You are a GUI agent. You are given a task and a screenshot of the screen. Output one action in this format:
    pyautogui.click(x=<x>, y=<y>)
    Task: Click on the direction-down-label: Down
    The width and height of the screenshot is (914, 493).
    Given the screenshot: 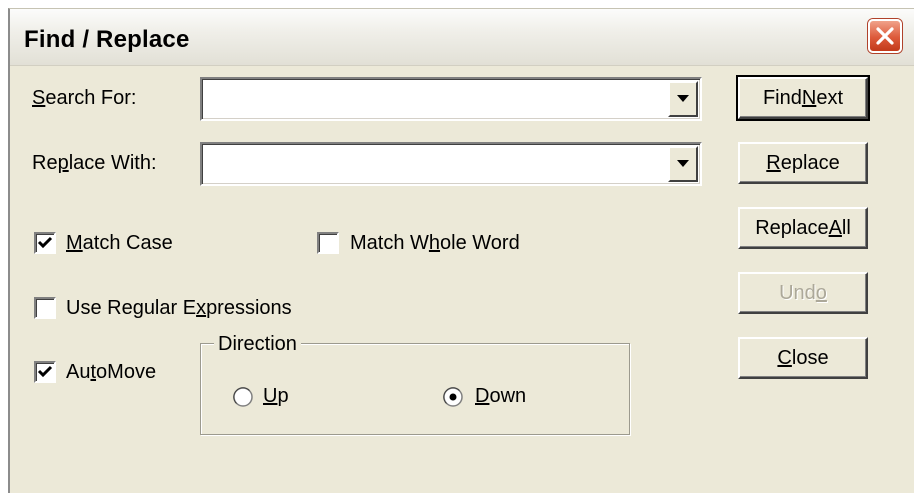 What is the action you would take?
    pyautogui.click(x=500, y=396)
    